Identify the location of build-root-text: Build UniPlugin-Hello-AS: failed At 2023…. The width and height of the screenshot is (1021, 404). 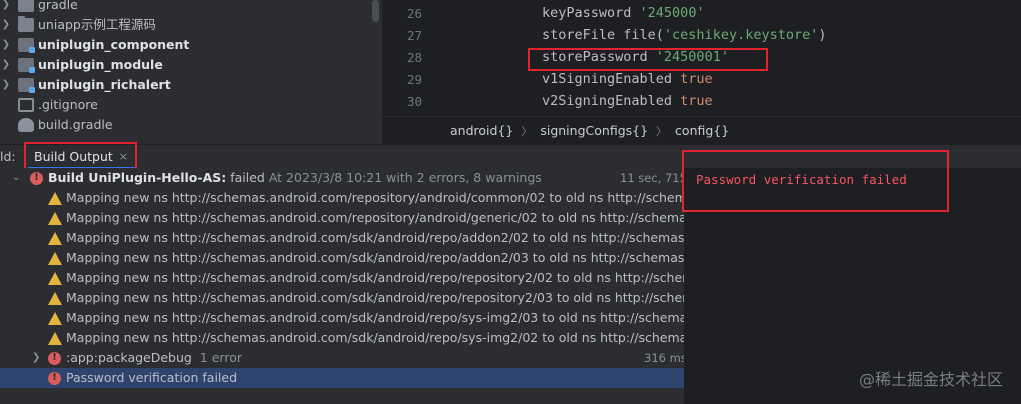
(295, 178).